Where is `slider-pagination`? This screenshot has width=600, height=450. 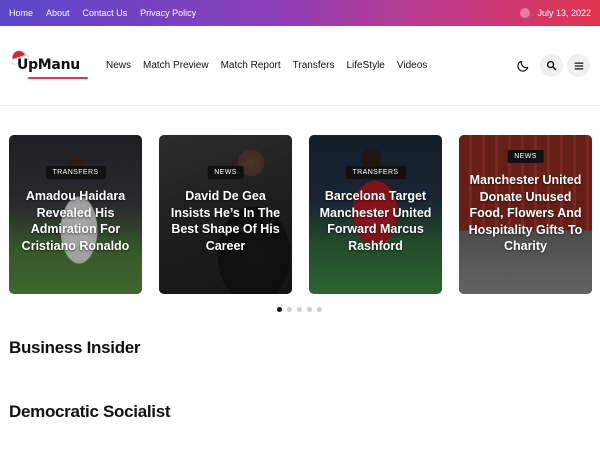 slider-pagination is located at coordinates (302, 309).